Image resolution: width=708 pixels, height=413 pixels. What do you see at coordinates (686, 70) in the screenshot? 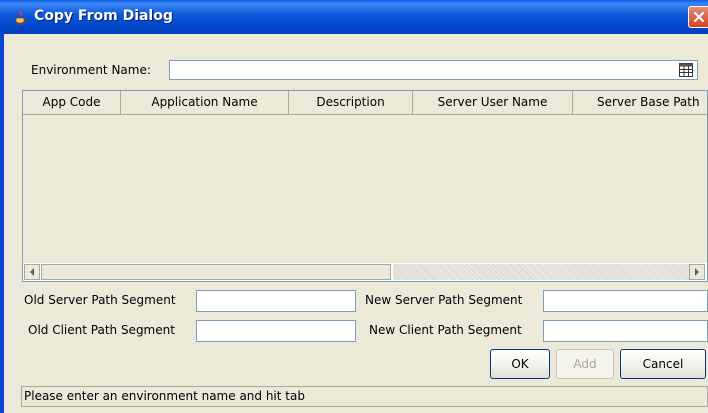
I see `lookup-list-icon` at bounding box center [686, 70].